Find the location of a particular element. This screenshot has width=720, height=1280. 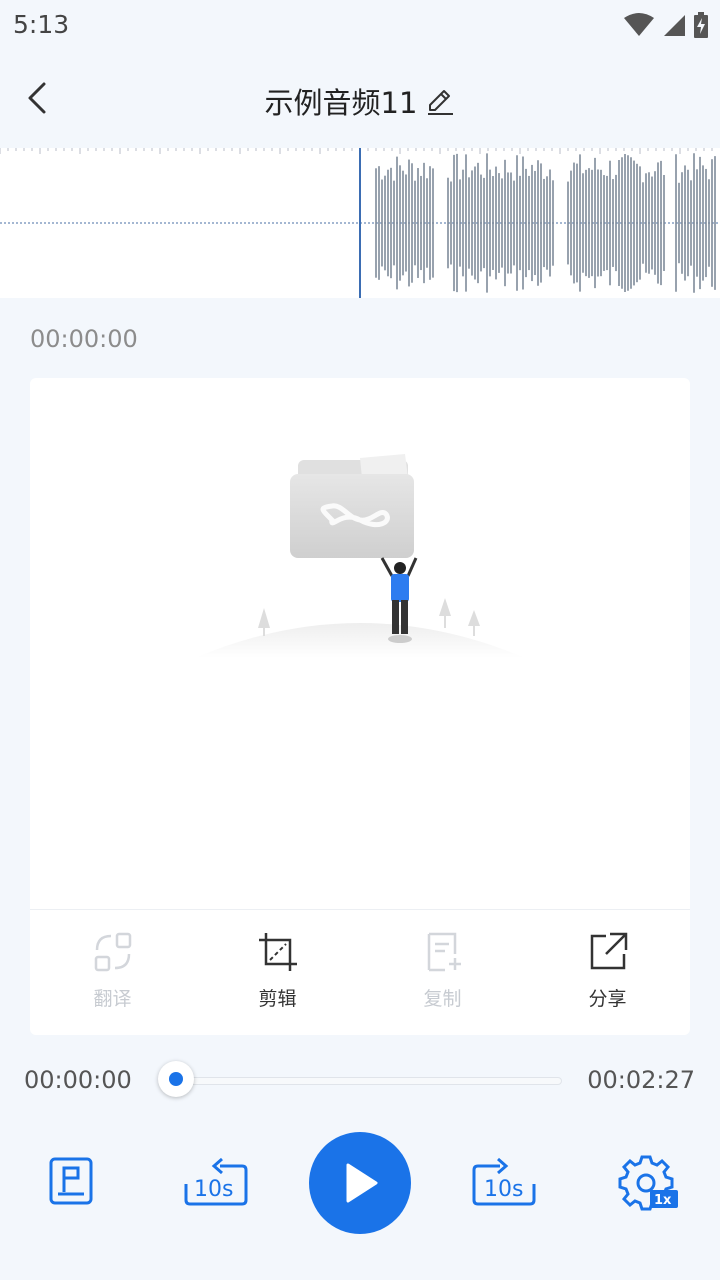

skip-forward-button: 10s is located at coordinates (504, 1184).